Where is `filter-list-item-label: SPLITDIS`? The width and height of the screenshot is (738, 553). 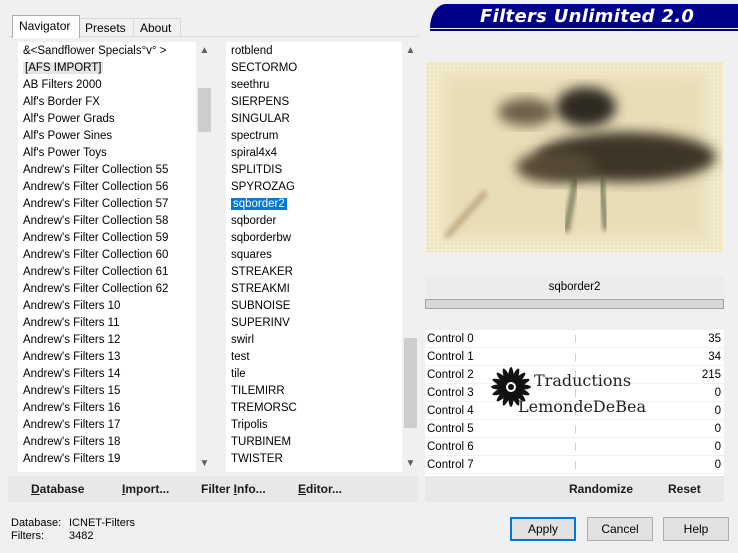 filter-list-item-label: SPLITDIS is located at coordinates (257, 170).